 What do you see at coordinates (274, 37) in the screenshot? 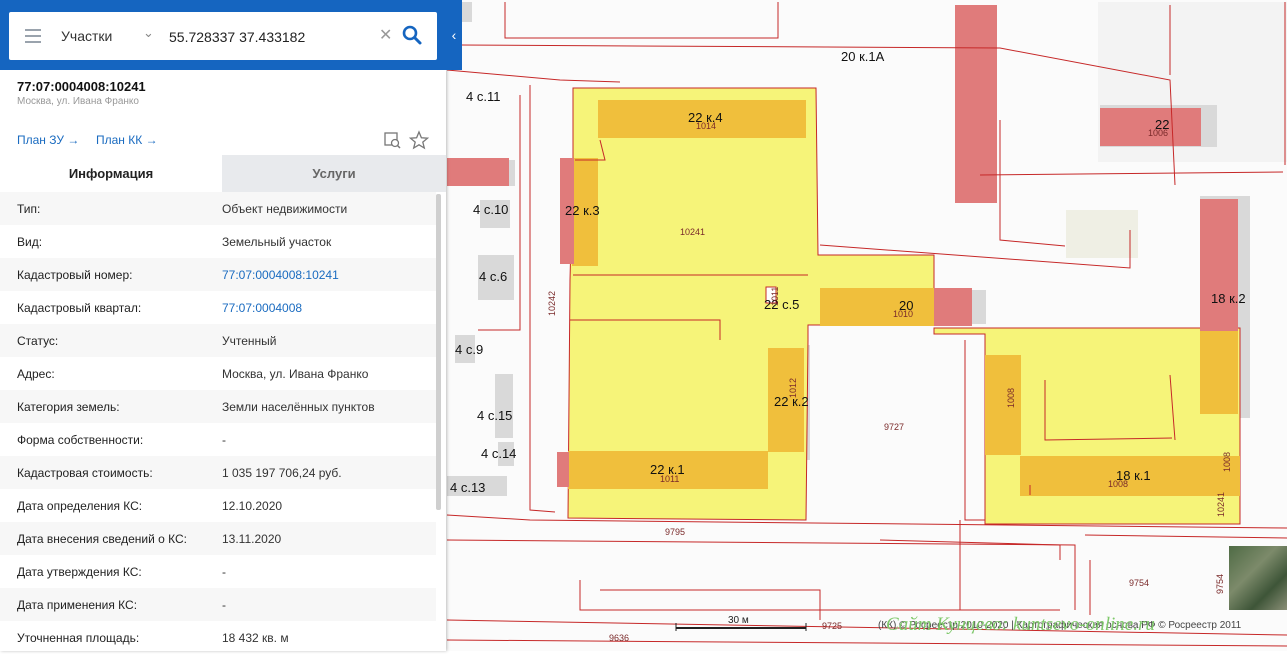
I see `search-input` at bounding box center [274, 37].